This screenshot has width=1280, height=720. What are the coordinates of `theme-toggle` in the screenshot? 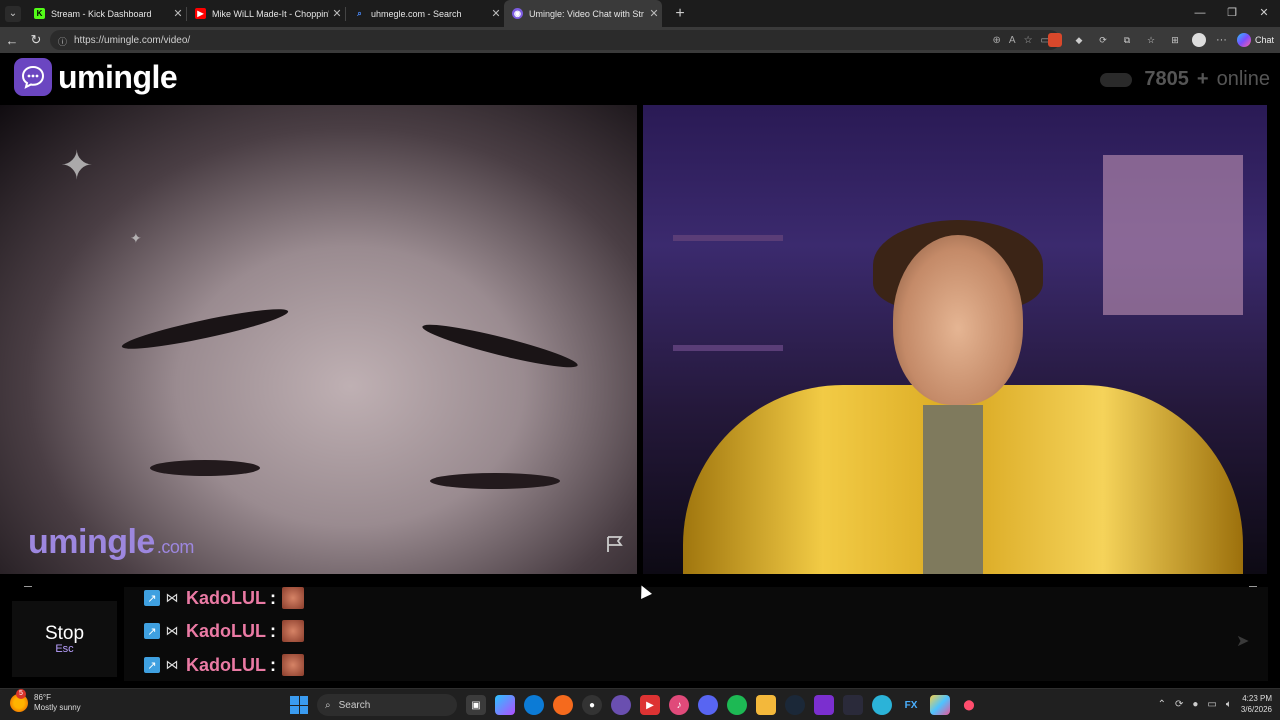 It's located at (1116, 79).